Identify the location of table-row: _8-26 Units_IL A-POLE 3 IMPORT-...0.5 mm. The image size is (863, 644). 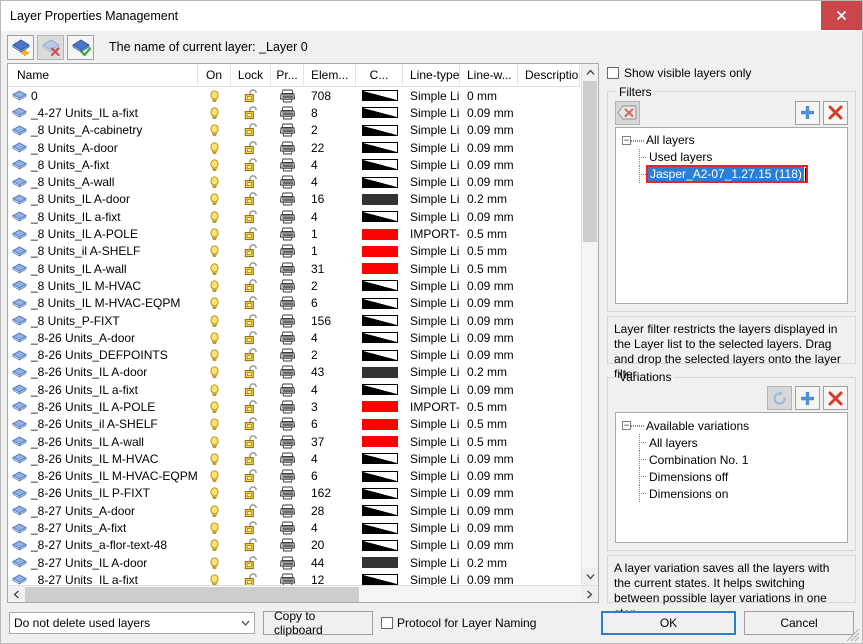
(294, 406).